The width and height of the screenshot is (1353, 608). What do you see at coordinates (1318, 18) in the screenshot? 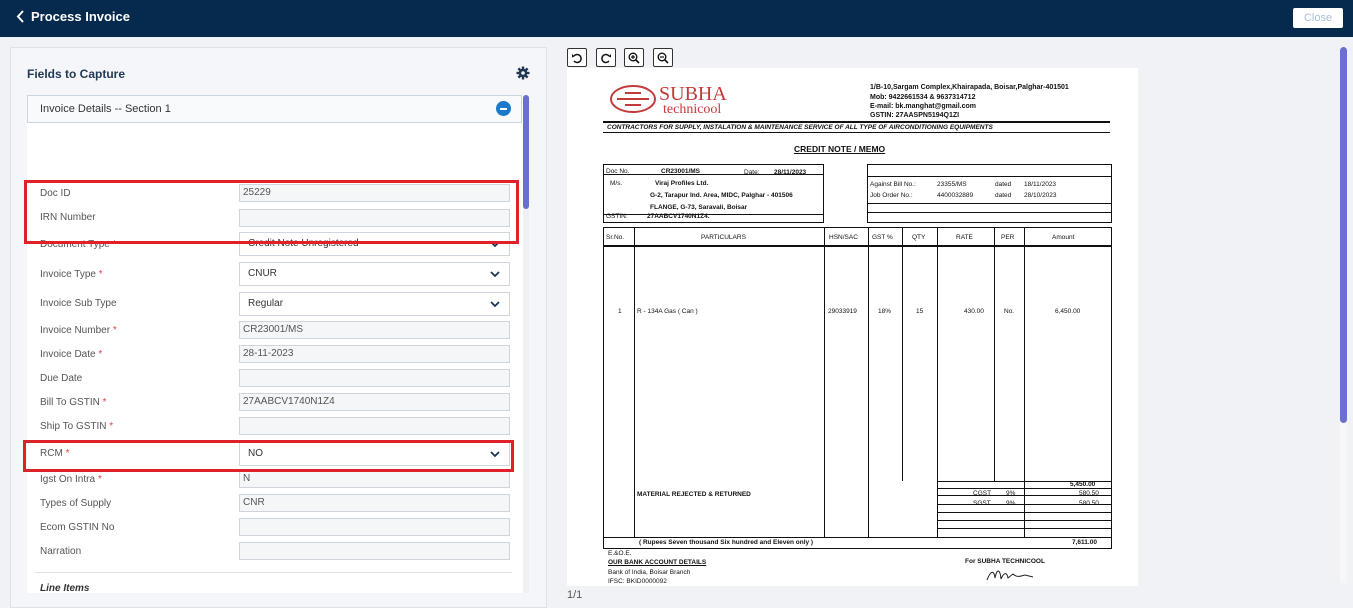
I see `close-button: Close` at bounding box center [1318, 18].